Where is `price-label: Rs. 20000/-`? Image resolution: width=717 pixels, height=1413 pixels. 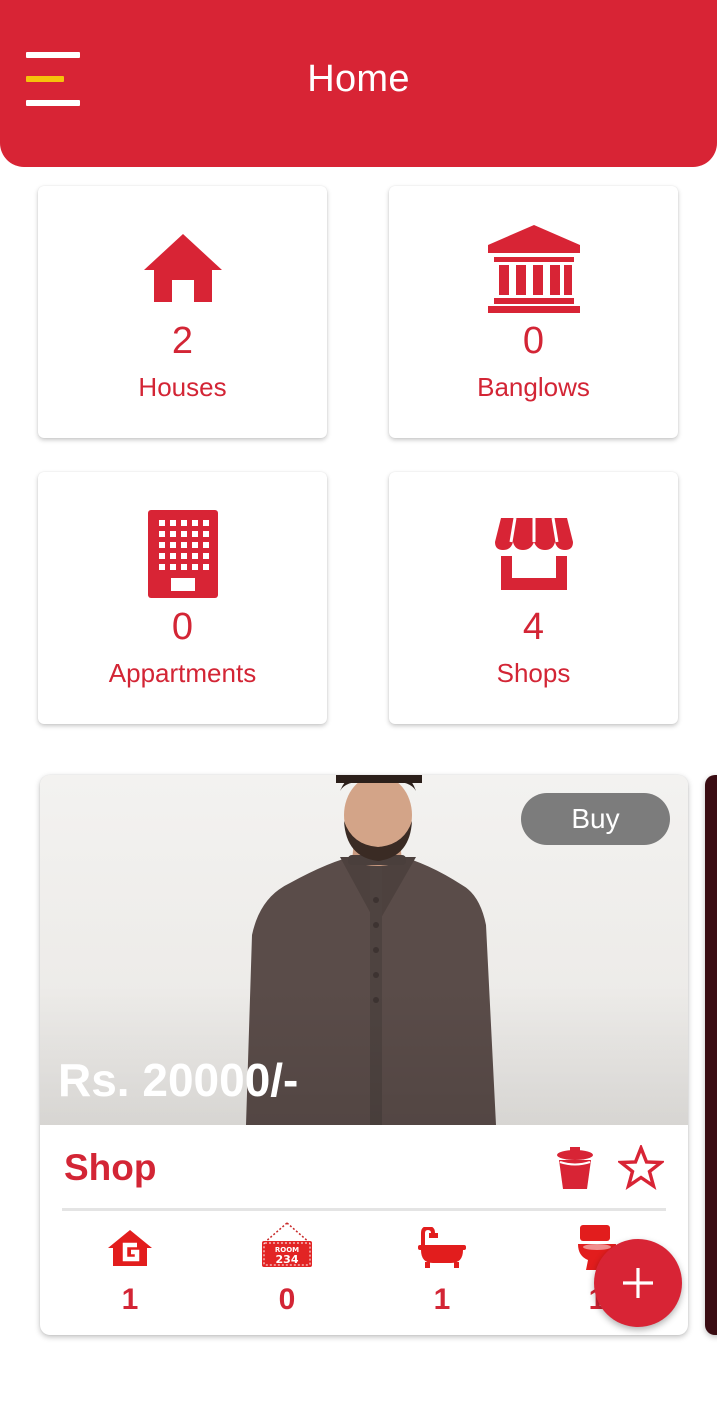
price-label: Rs. 20000/- is located at coordinates (178, 1080).